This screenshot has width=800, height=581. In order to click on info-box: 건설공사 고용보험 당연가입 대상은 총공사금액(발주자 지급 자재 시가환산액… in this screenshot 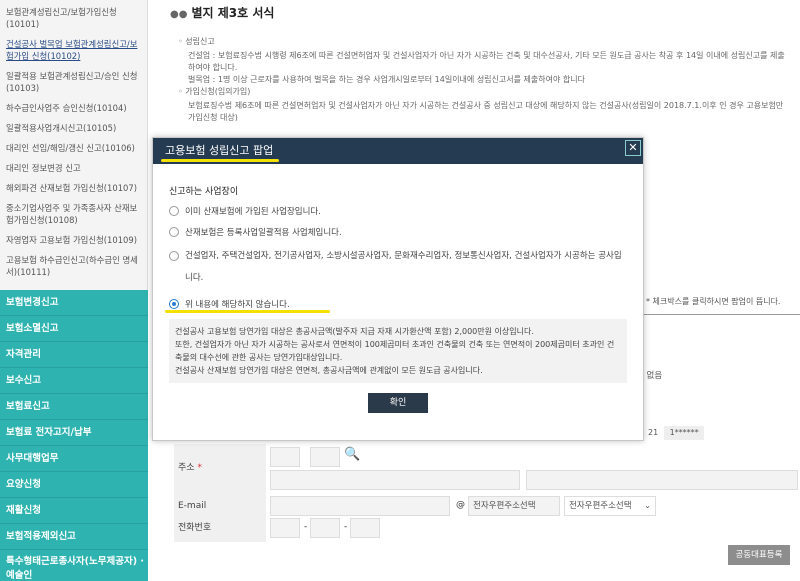, I will do `click(398, 351)`.